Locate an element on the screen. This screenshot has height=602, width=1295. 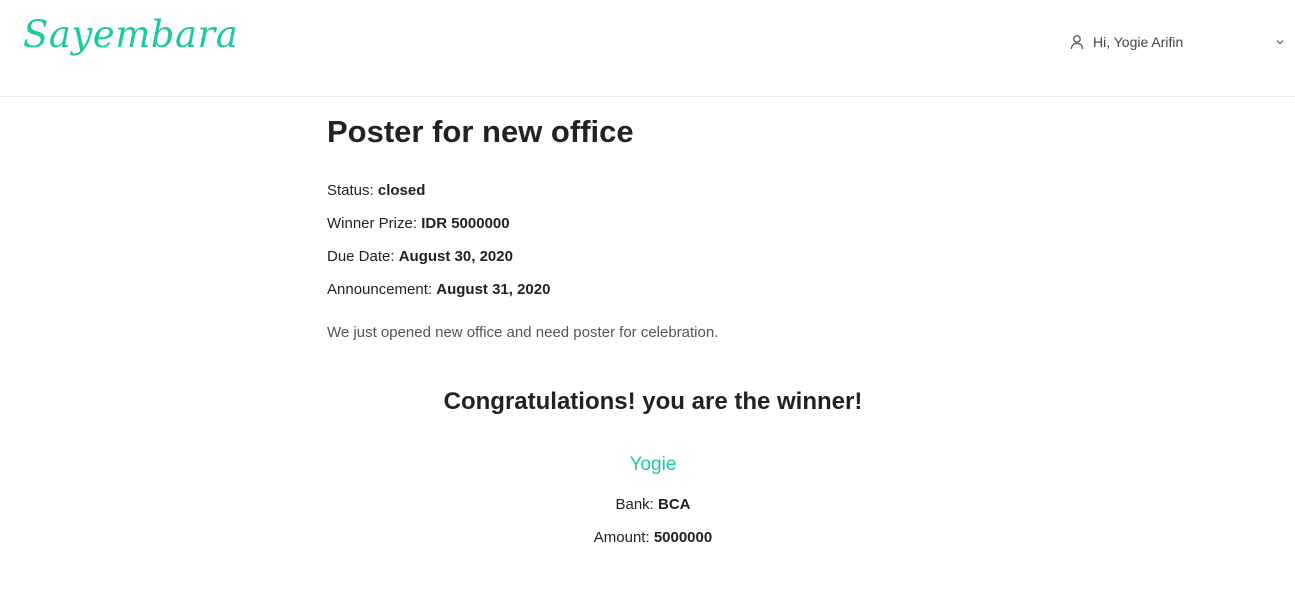
winner-name: Yogie is located at coordinates (653, 464).